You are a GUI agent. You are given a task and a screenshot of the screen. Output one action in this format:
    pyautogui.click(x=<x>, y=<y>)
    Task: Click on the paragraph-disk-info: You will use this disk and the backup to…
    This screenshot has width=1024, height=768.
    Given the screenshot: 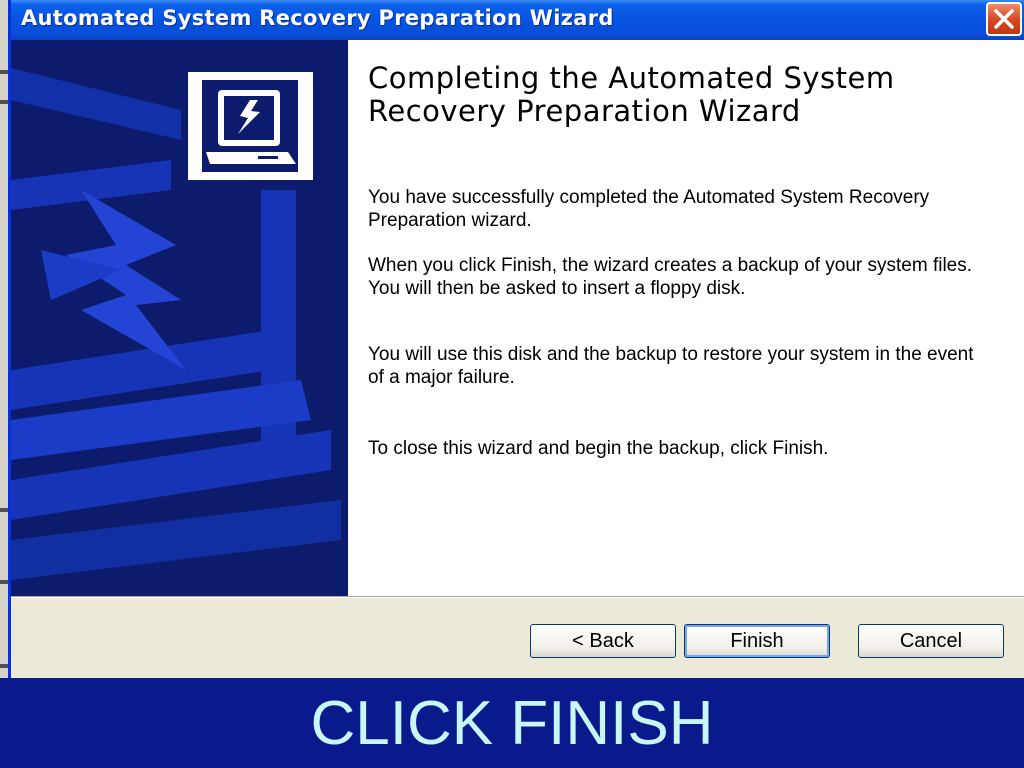 What is the action you would take?
    pyautogui.click(x=671, y=366)
    